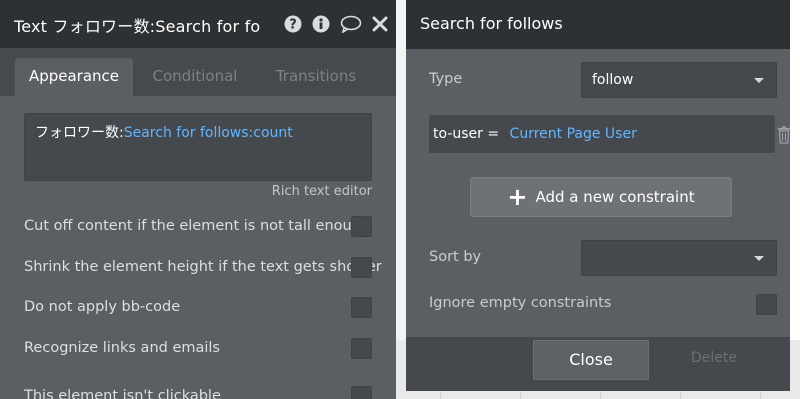 The height and width of the screenshot is (399, 800). I want to click on option-label: Recognize links and emails, so click(122, 348).